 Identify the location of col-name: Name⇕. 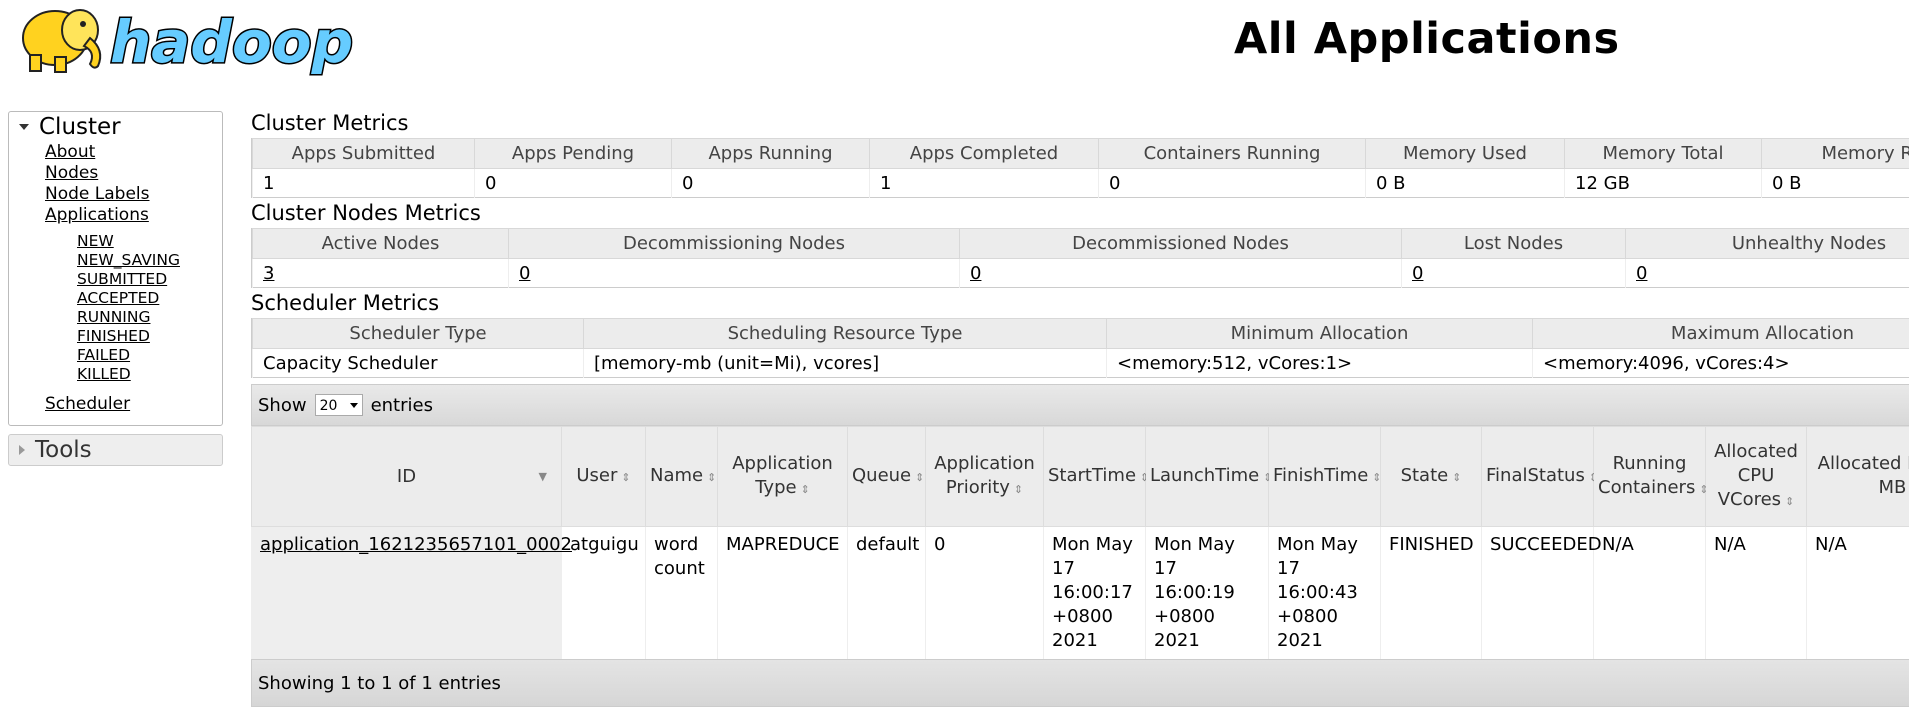
(682, 477).